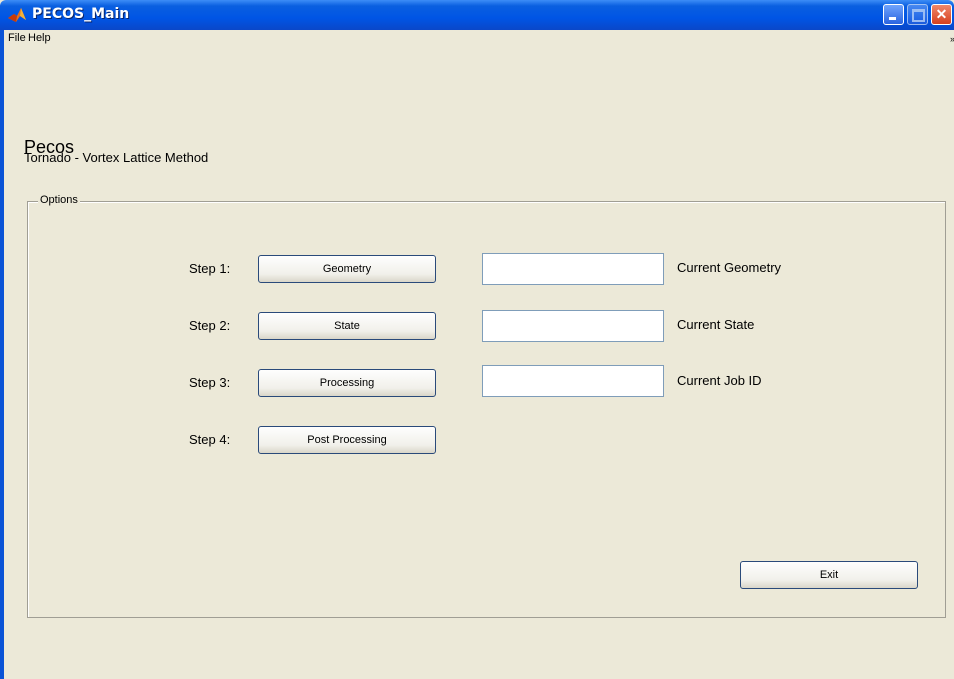 The width and height of the screenshot is (954, 679). What do you see at coordinates (573, 326) in the screenshot?
I see `current-state-field` at bounding box center [573, 326].